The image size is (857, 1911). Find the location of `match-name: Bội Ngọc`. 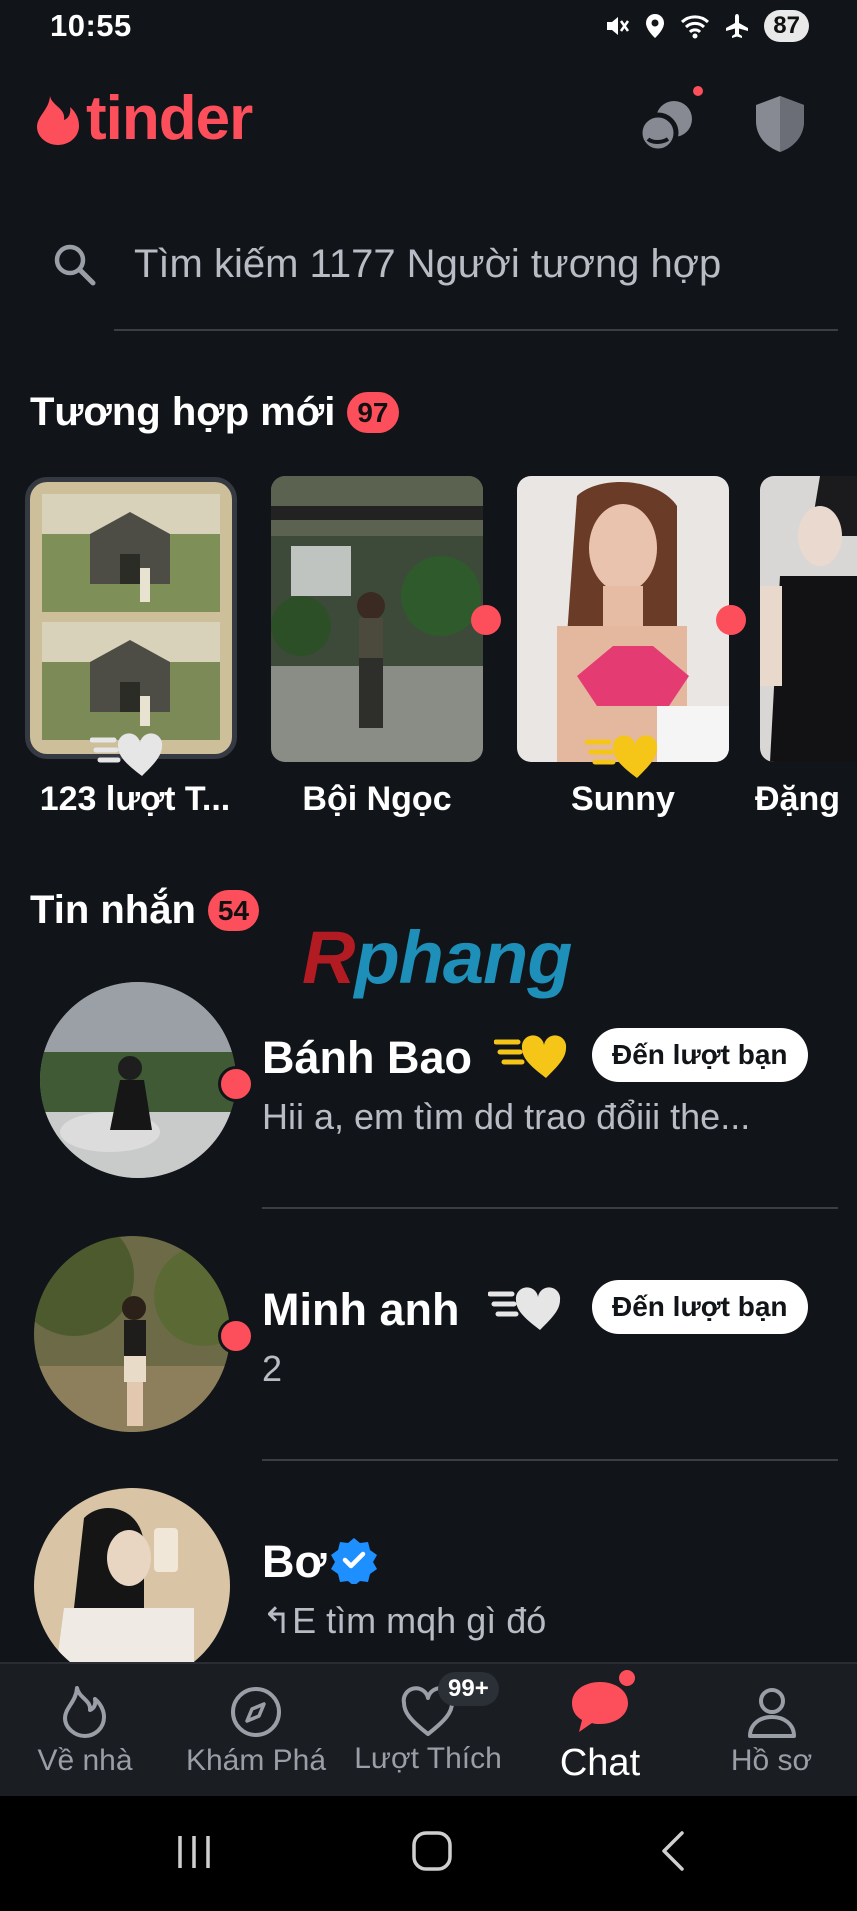

match-name: Bội Ngọc is located at coordinates (377, 799).